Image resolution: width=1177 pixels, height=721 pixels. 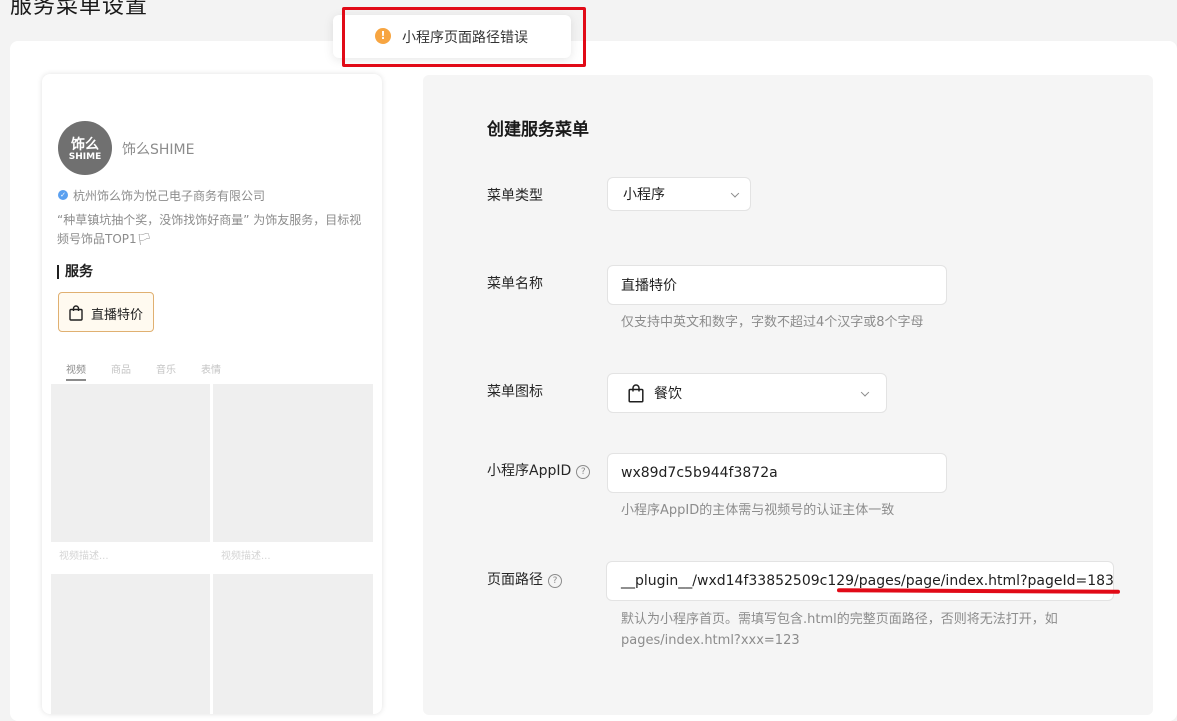 I want to click on page-title: 服务菜单设置, so click(x=79, y=9).